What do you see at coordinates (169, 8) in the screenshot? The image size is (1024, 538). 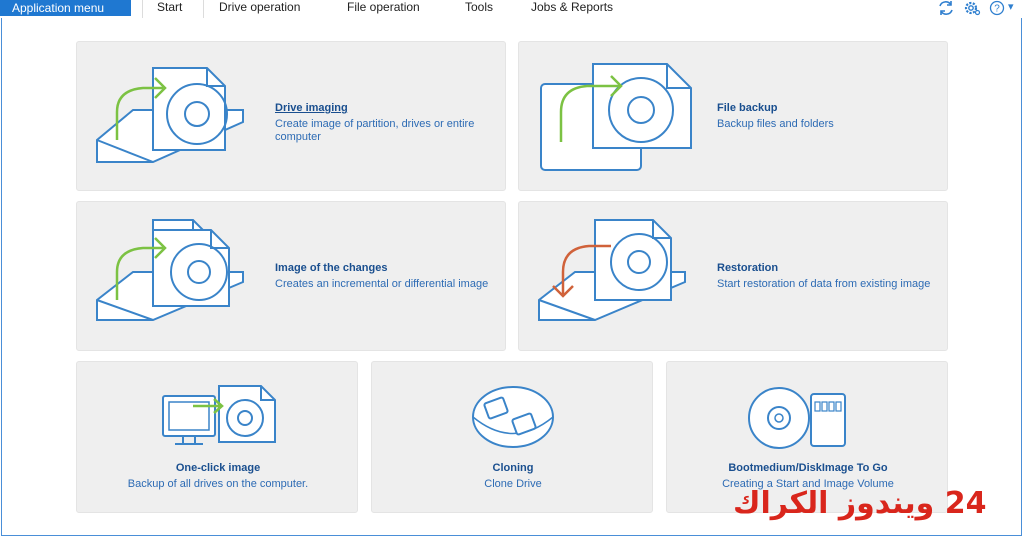 I see `menu-item-start: Start` at bounding box center [169, 8].